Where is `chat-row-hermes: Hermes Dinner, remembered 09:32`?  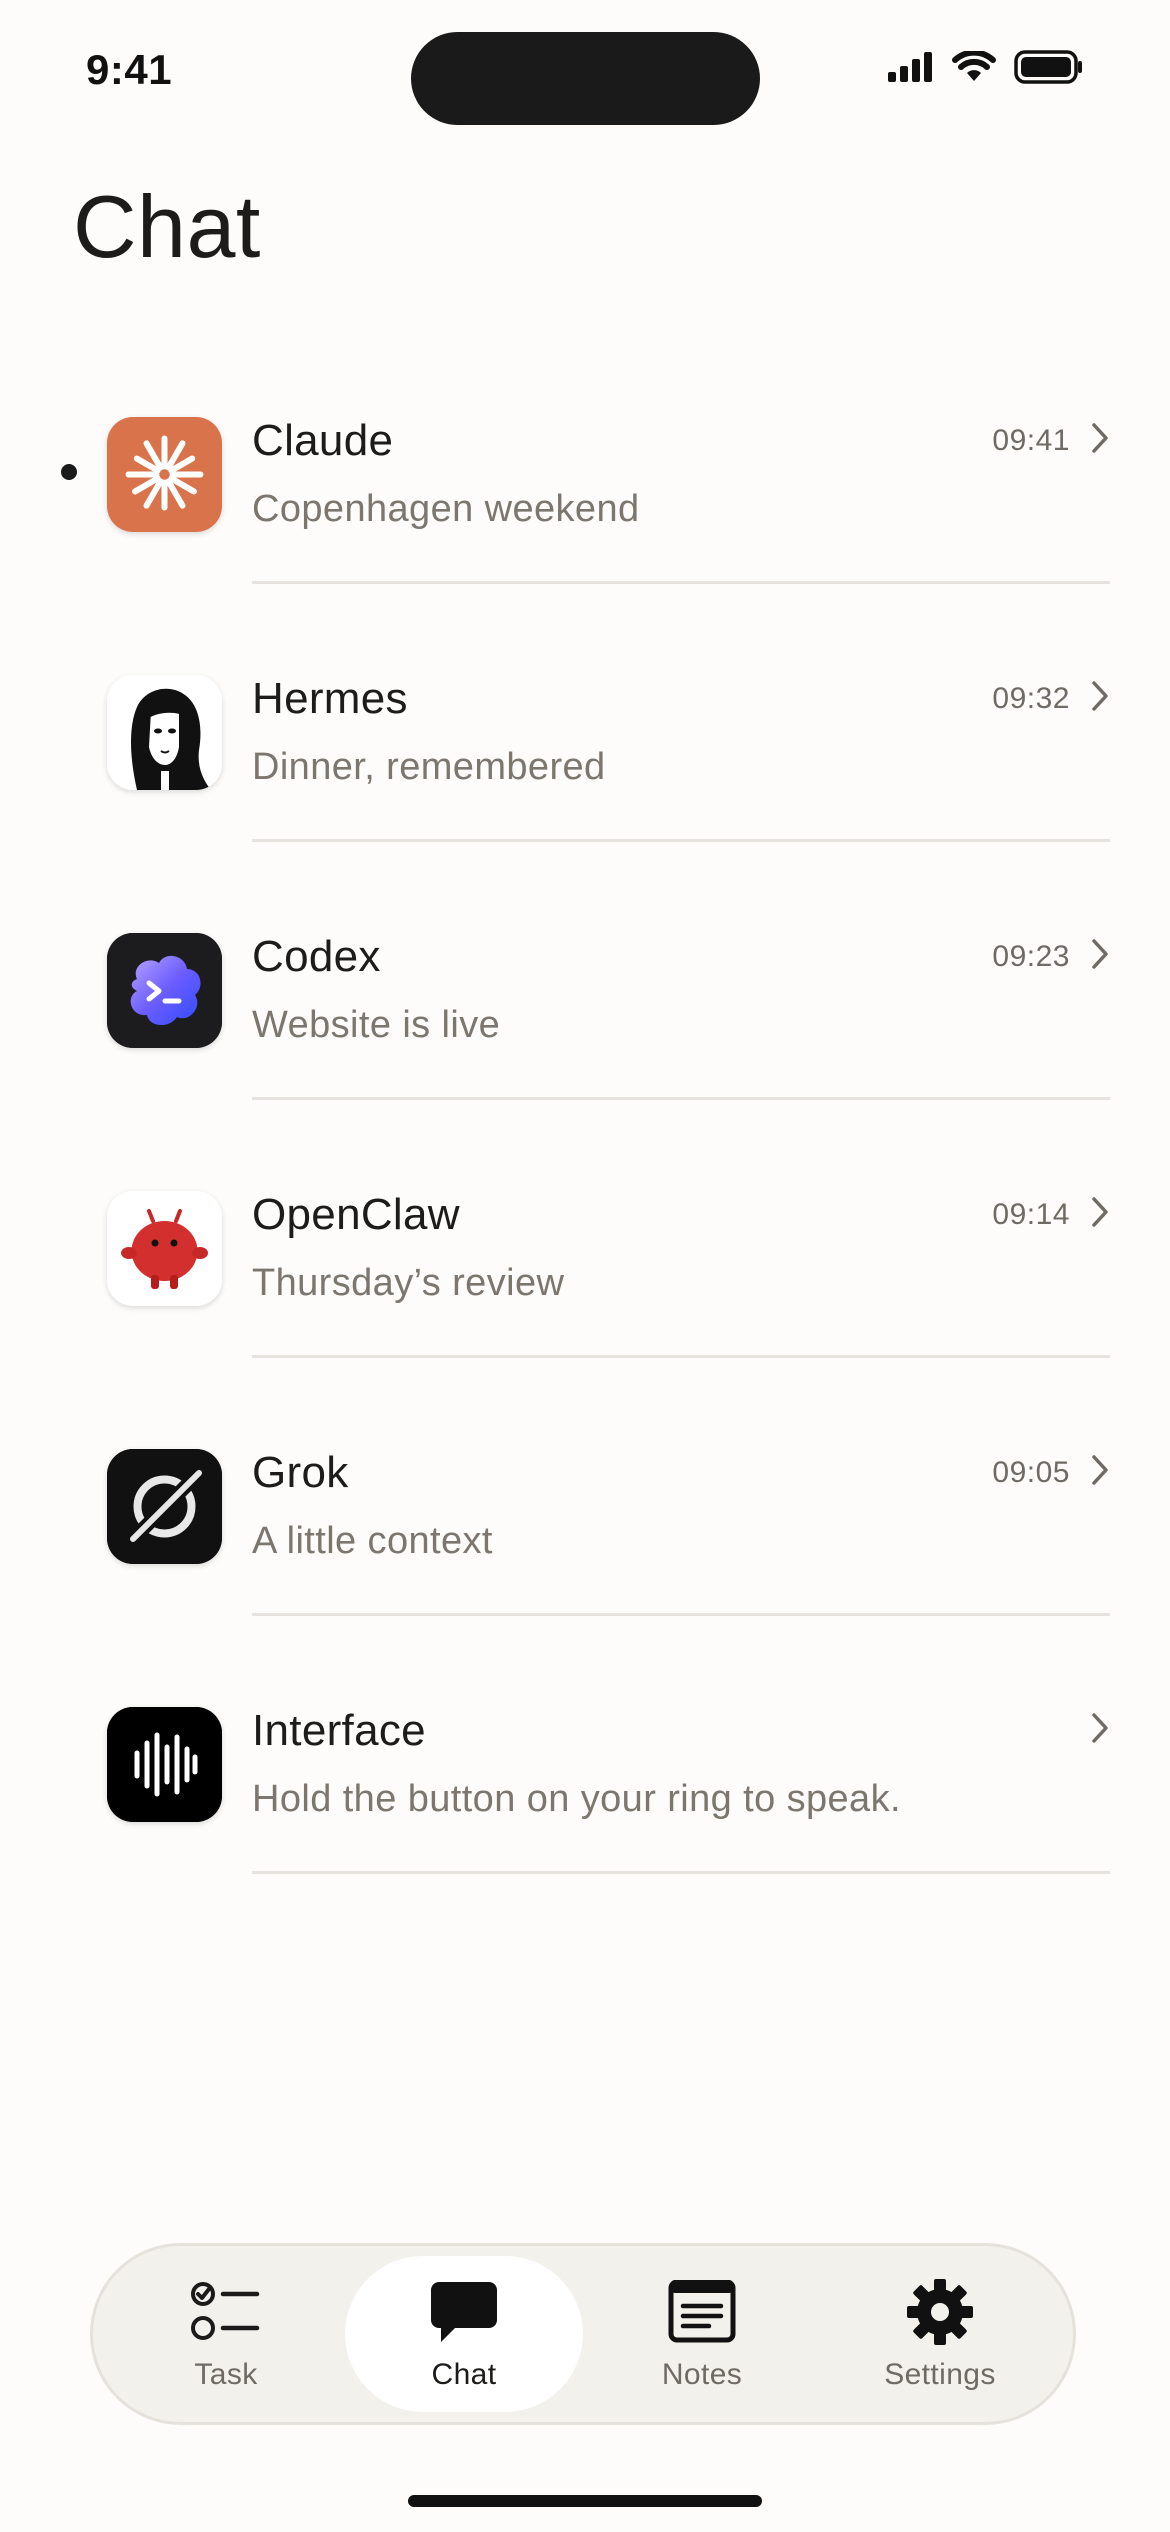
chat-row-hermes: Hermes Dinner, remembered 09:32 is located at coordinates (585, 753).